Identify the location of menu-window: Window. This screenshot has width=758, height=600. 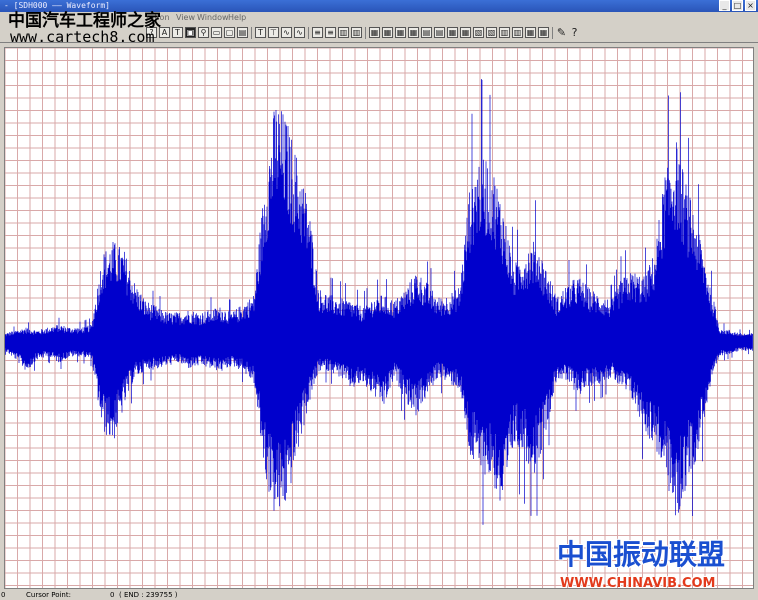
(213, 18).